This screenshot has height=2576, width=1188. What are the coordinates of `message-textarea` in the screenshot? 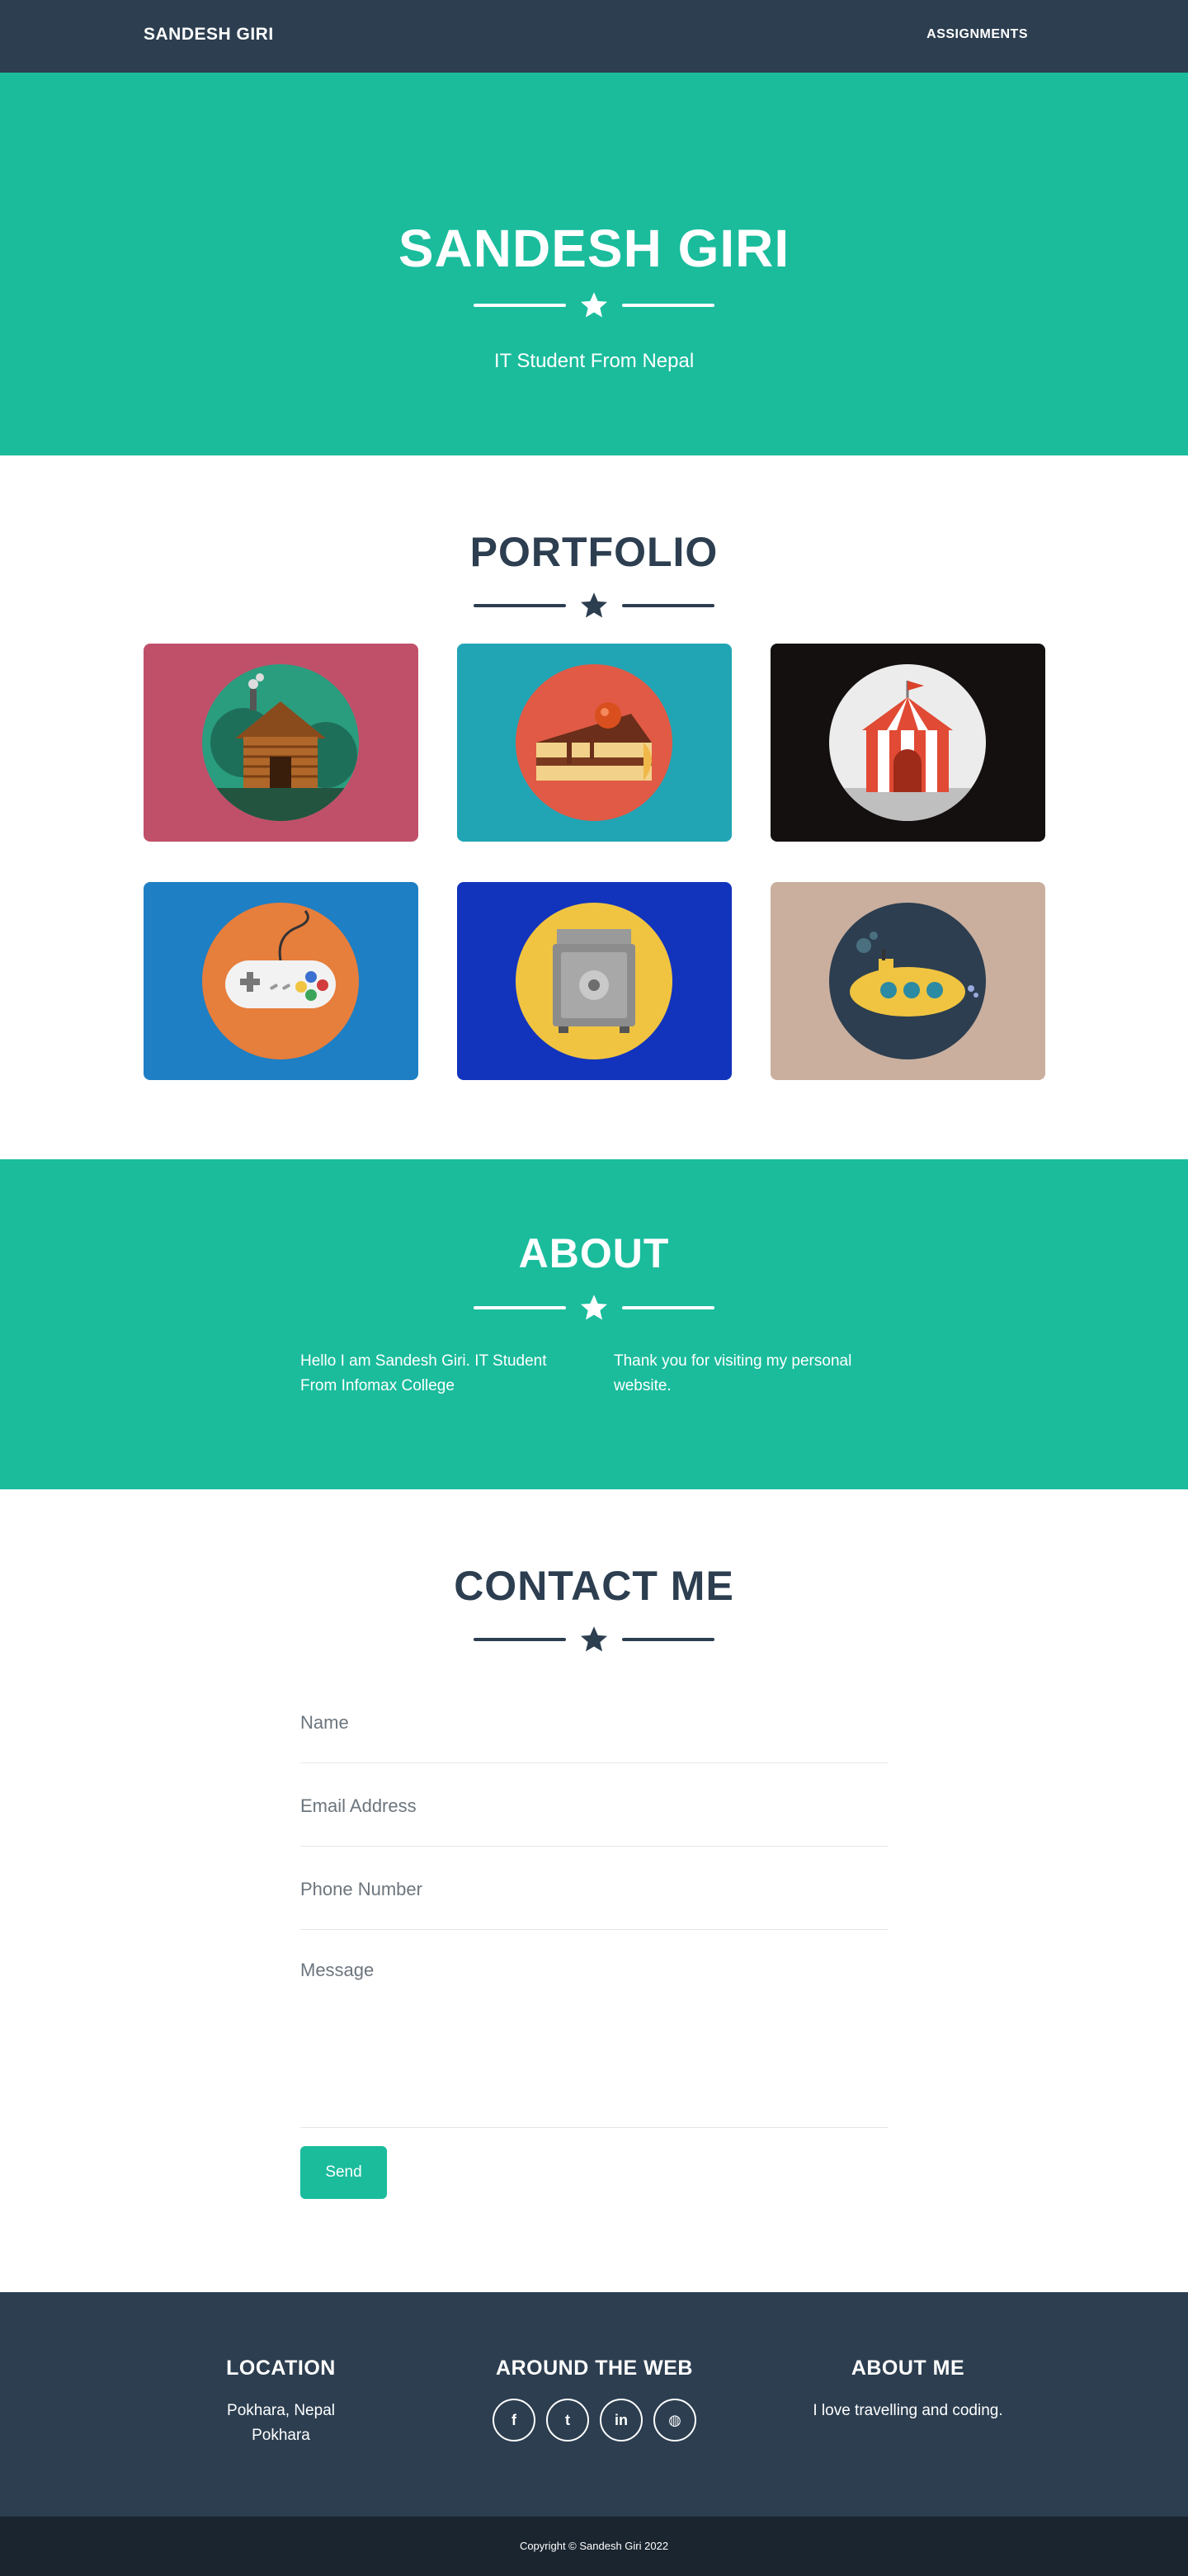 It's located at (594, 2038).